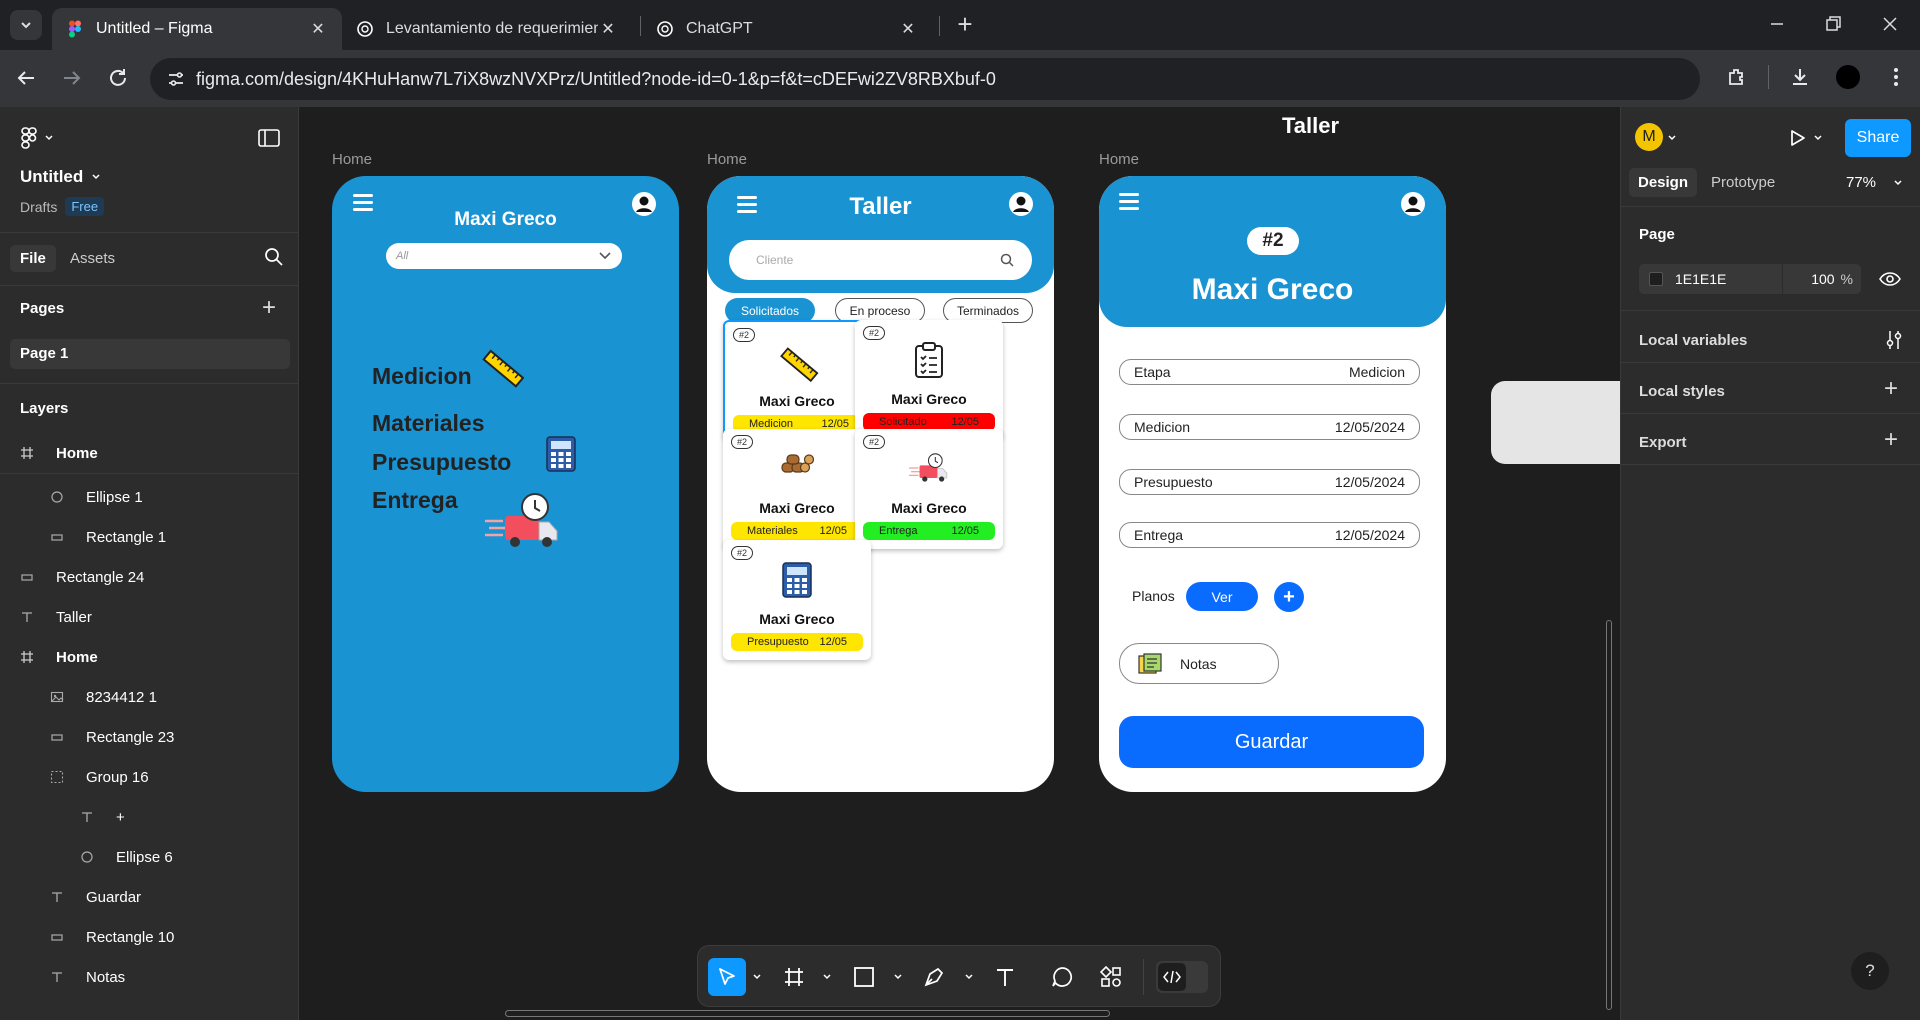 The image size is (1920, 1020). What do you see at coordinates (1693, 340) in the screenshot?
I see `local-variables-label: Local variables` at bounding box center [1693, 340].